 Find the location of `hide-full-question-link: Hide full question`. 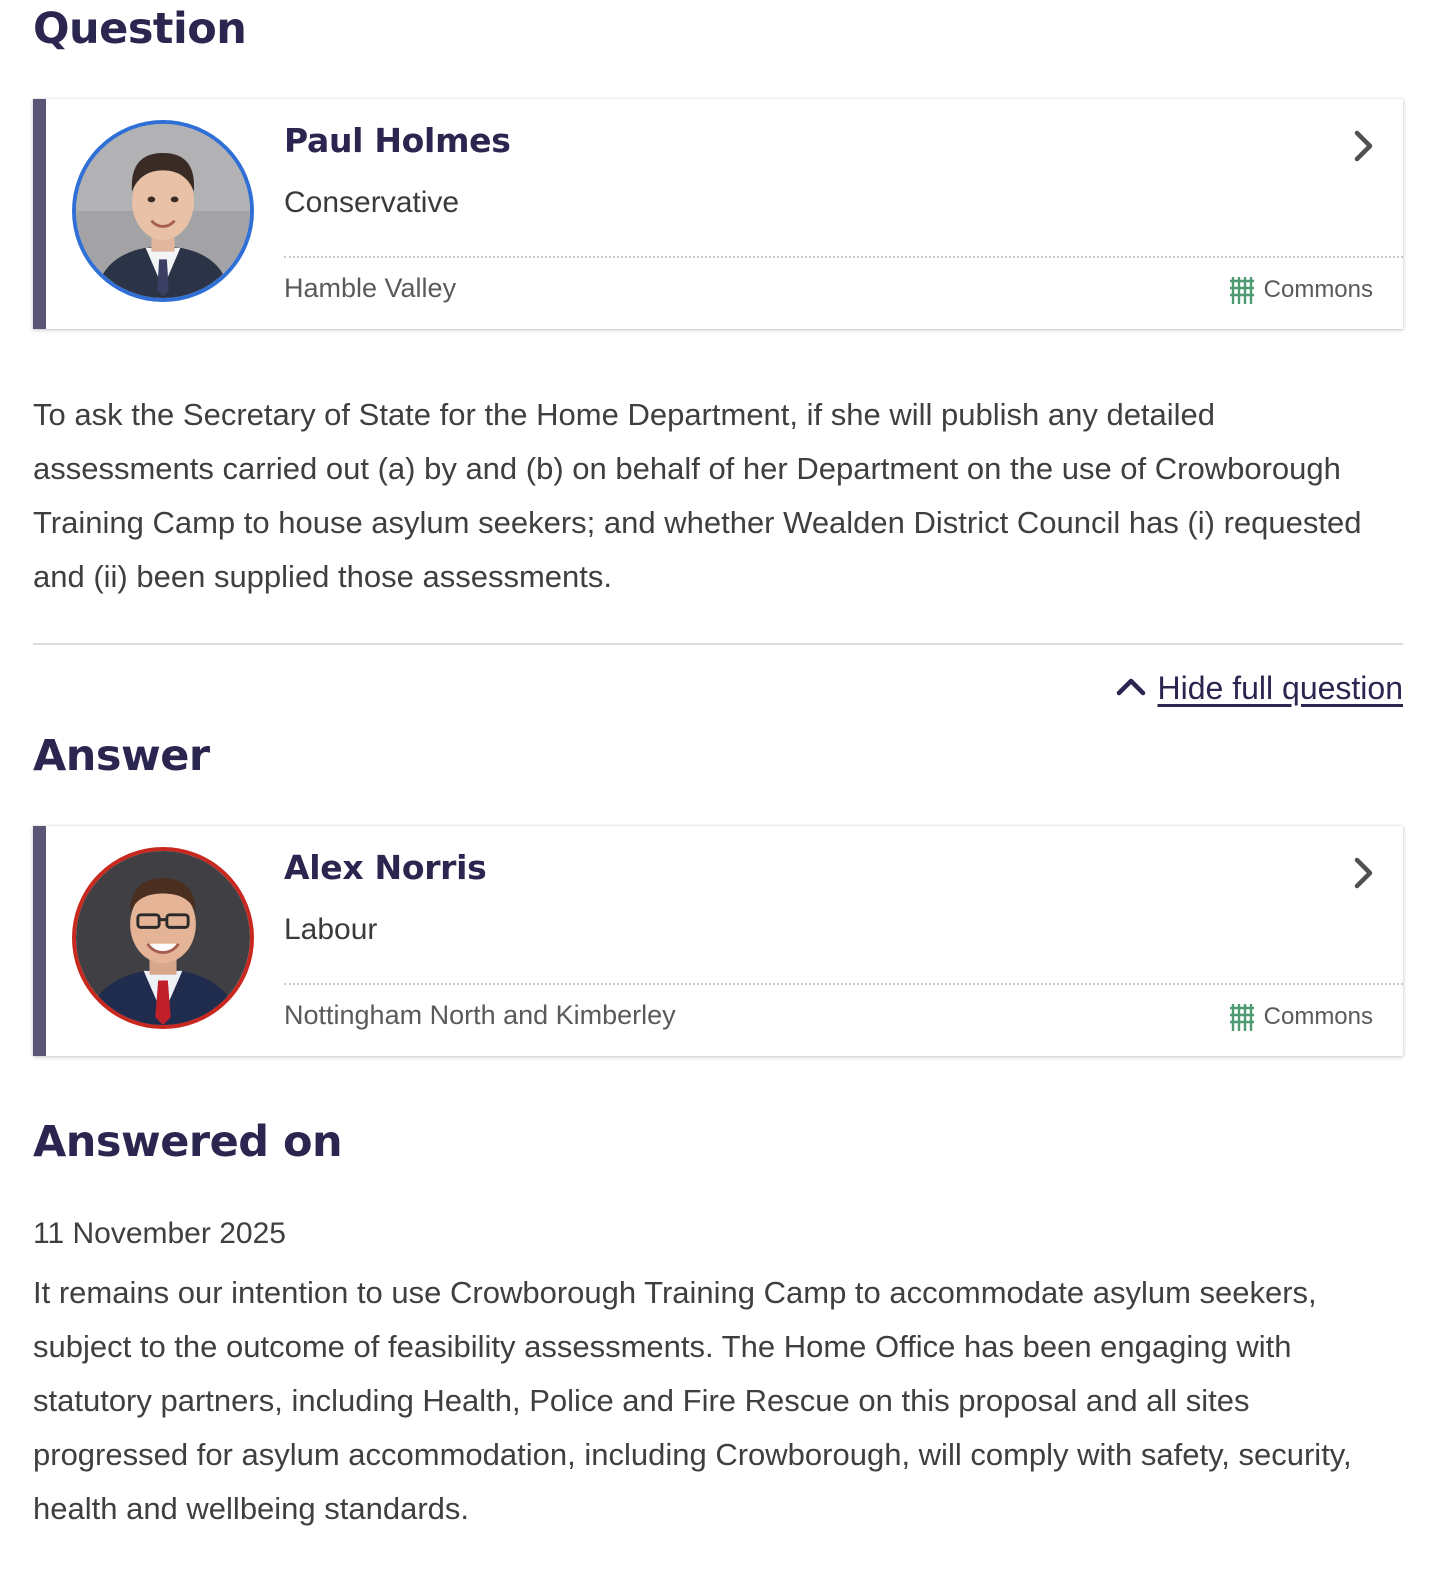

hide-full-question-link: Hide full question is located at coordinates (1259, 688).